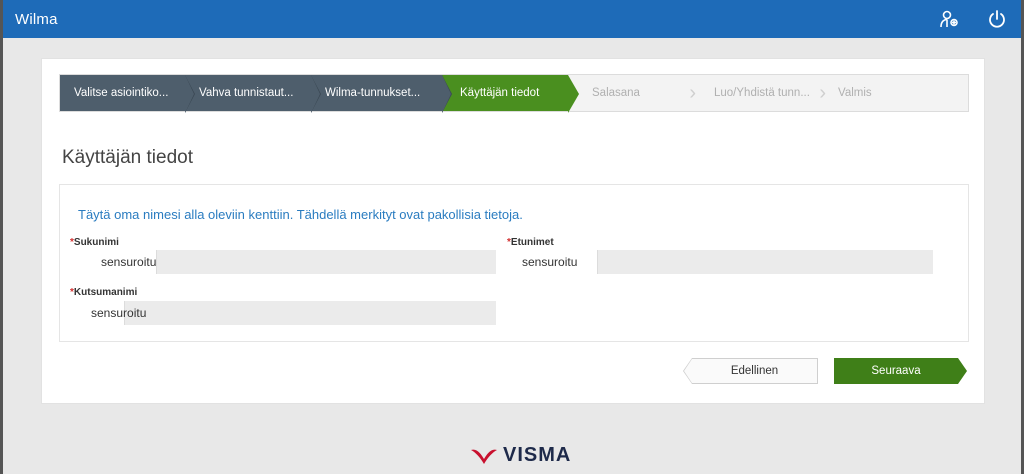 The height and width of the screenshot is (474, 1024). I want to click on user-switch-icon, so click(949, 19).